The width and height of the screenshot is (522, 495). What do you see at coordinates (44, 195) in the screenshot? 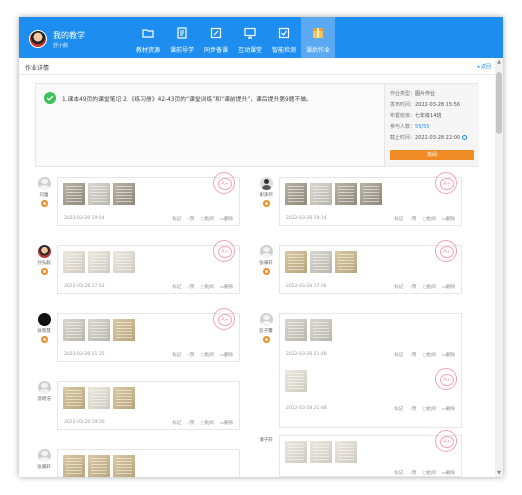
I see `student-name: 刘蕾` at bounding box center [44, 195].